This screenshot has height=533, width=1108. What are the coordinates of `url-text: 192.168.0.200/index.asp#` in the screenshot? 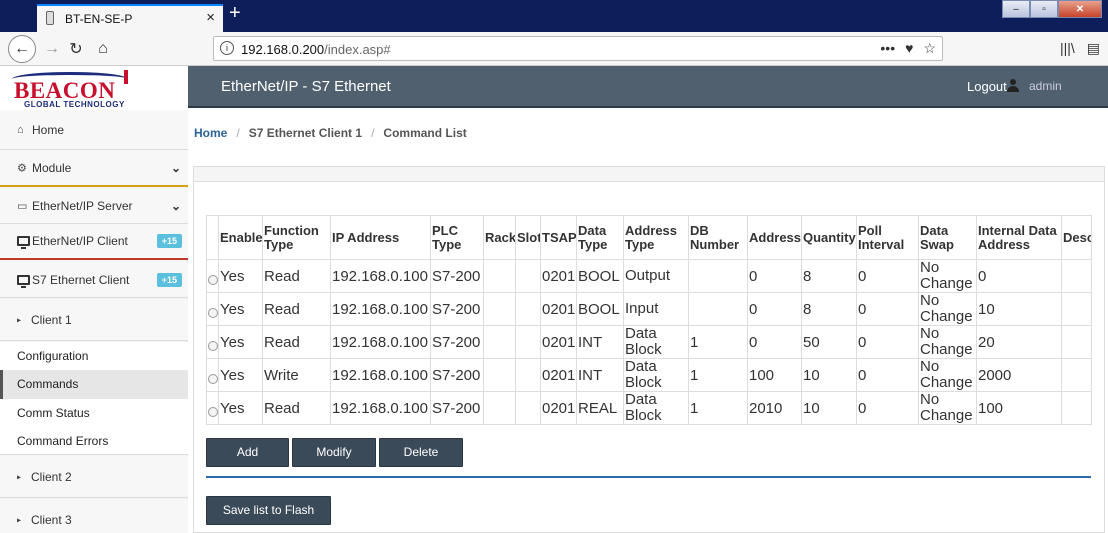 It's located at (316, 49).